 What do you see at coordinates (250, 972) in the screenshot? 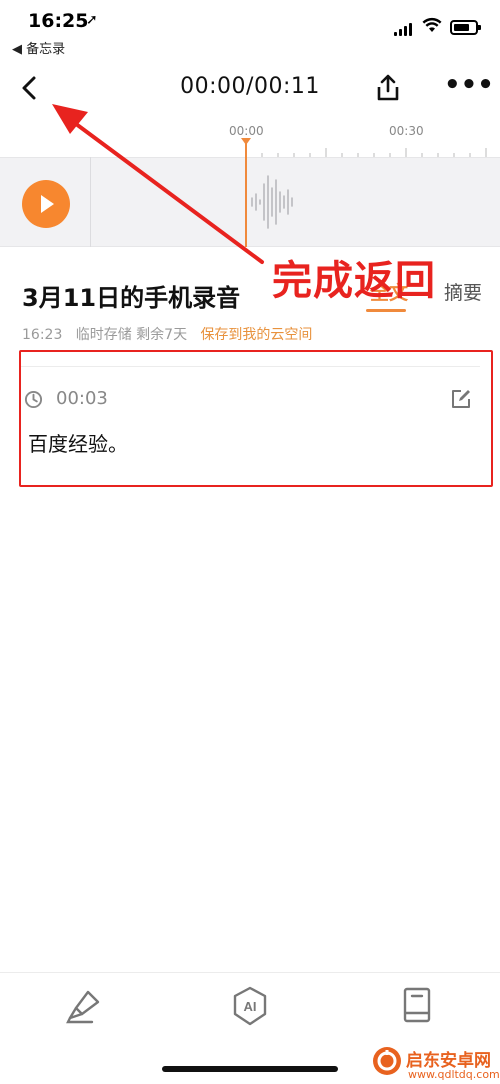
I see `toolbar-divider` at bounding box center [250, 972].